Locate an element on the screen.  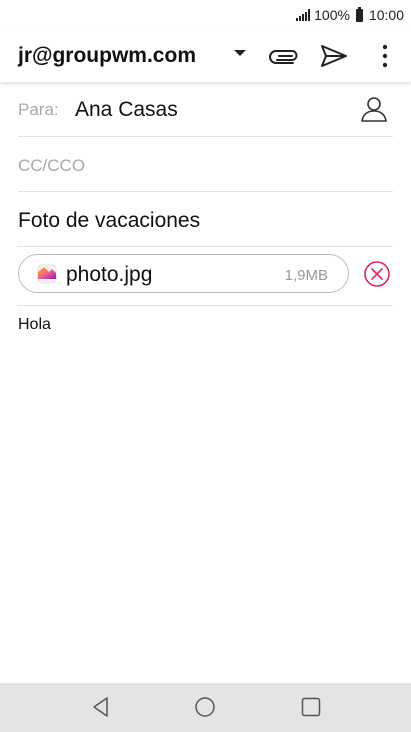
cc-field-row: CC/CCO is located at coordinates (205, 164).